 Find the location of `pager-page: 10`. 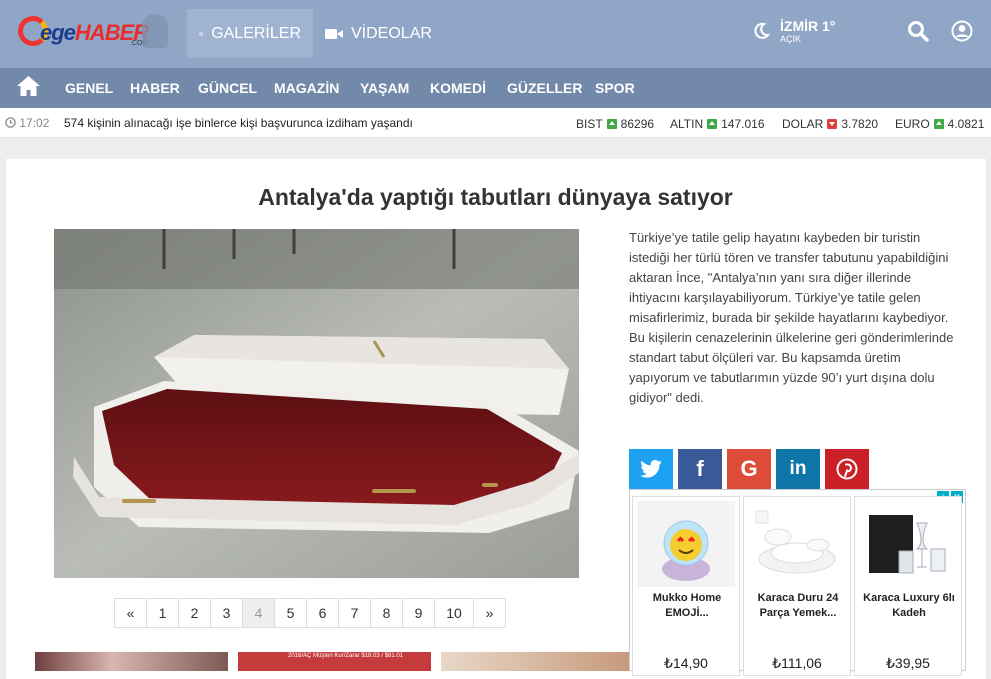

pager-page: 10 is located at coordinates (454, 613).